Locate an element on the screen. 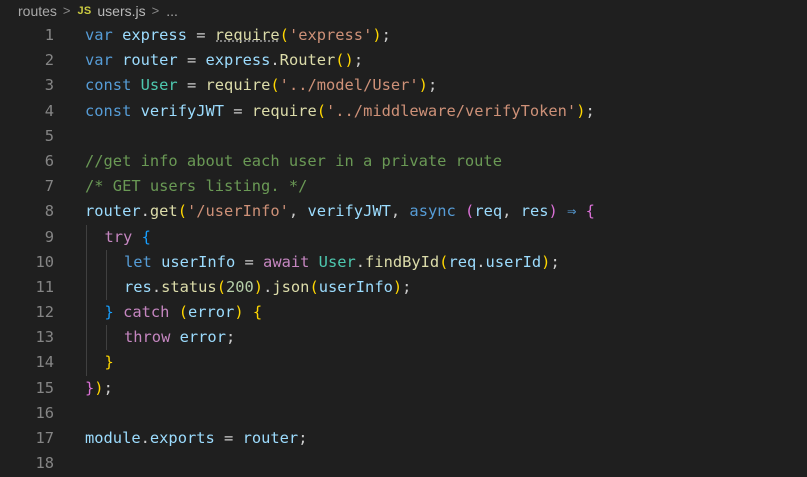 Image resolution: width=807 pixels, height=477 pixels. line-number: 11 is located at coordinates (44, 286).